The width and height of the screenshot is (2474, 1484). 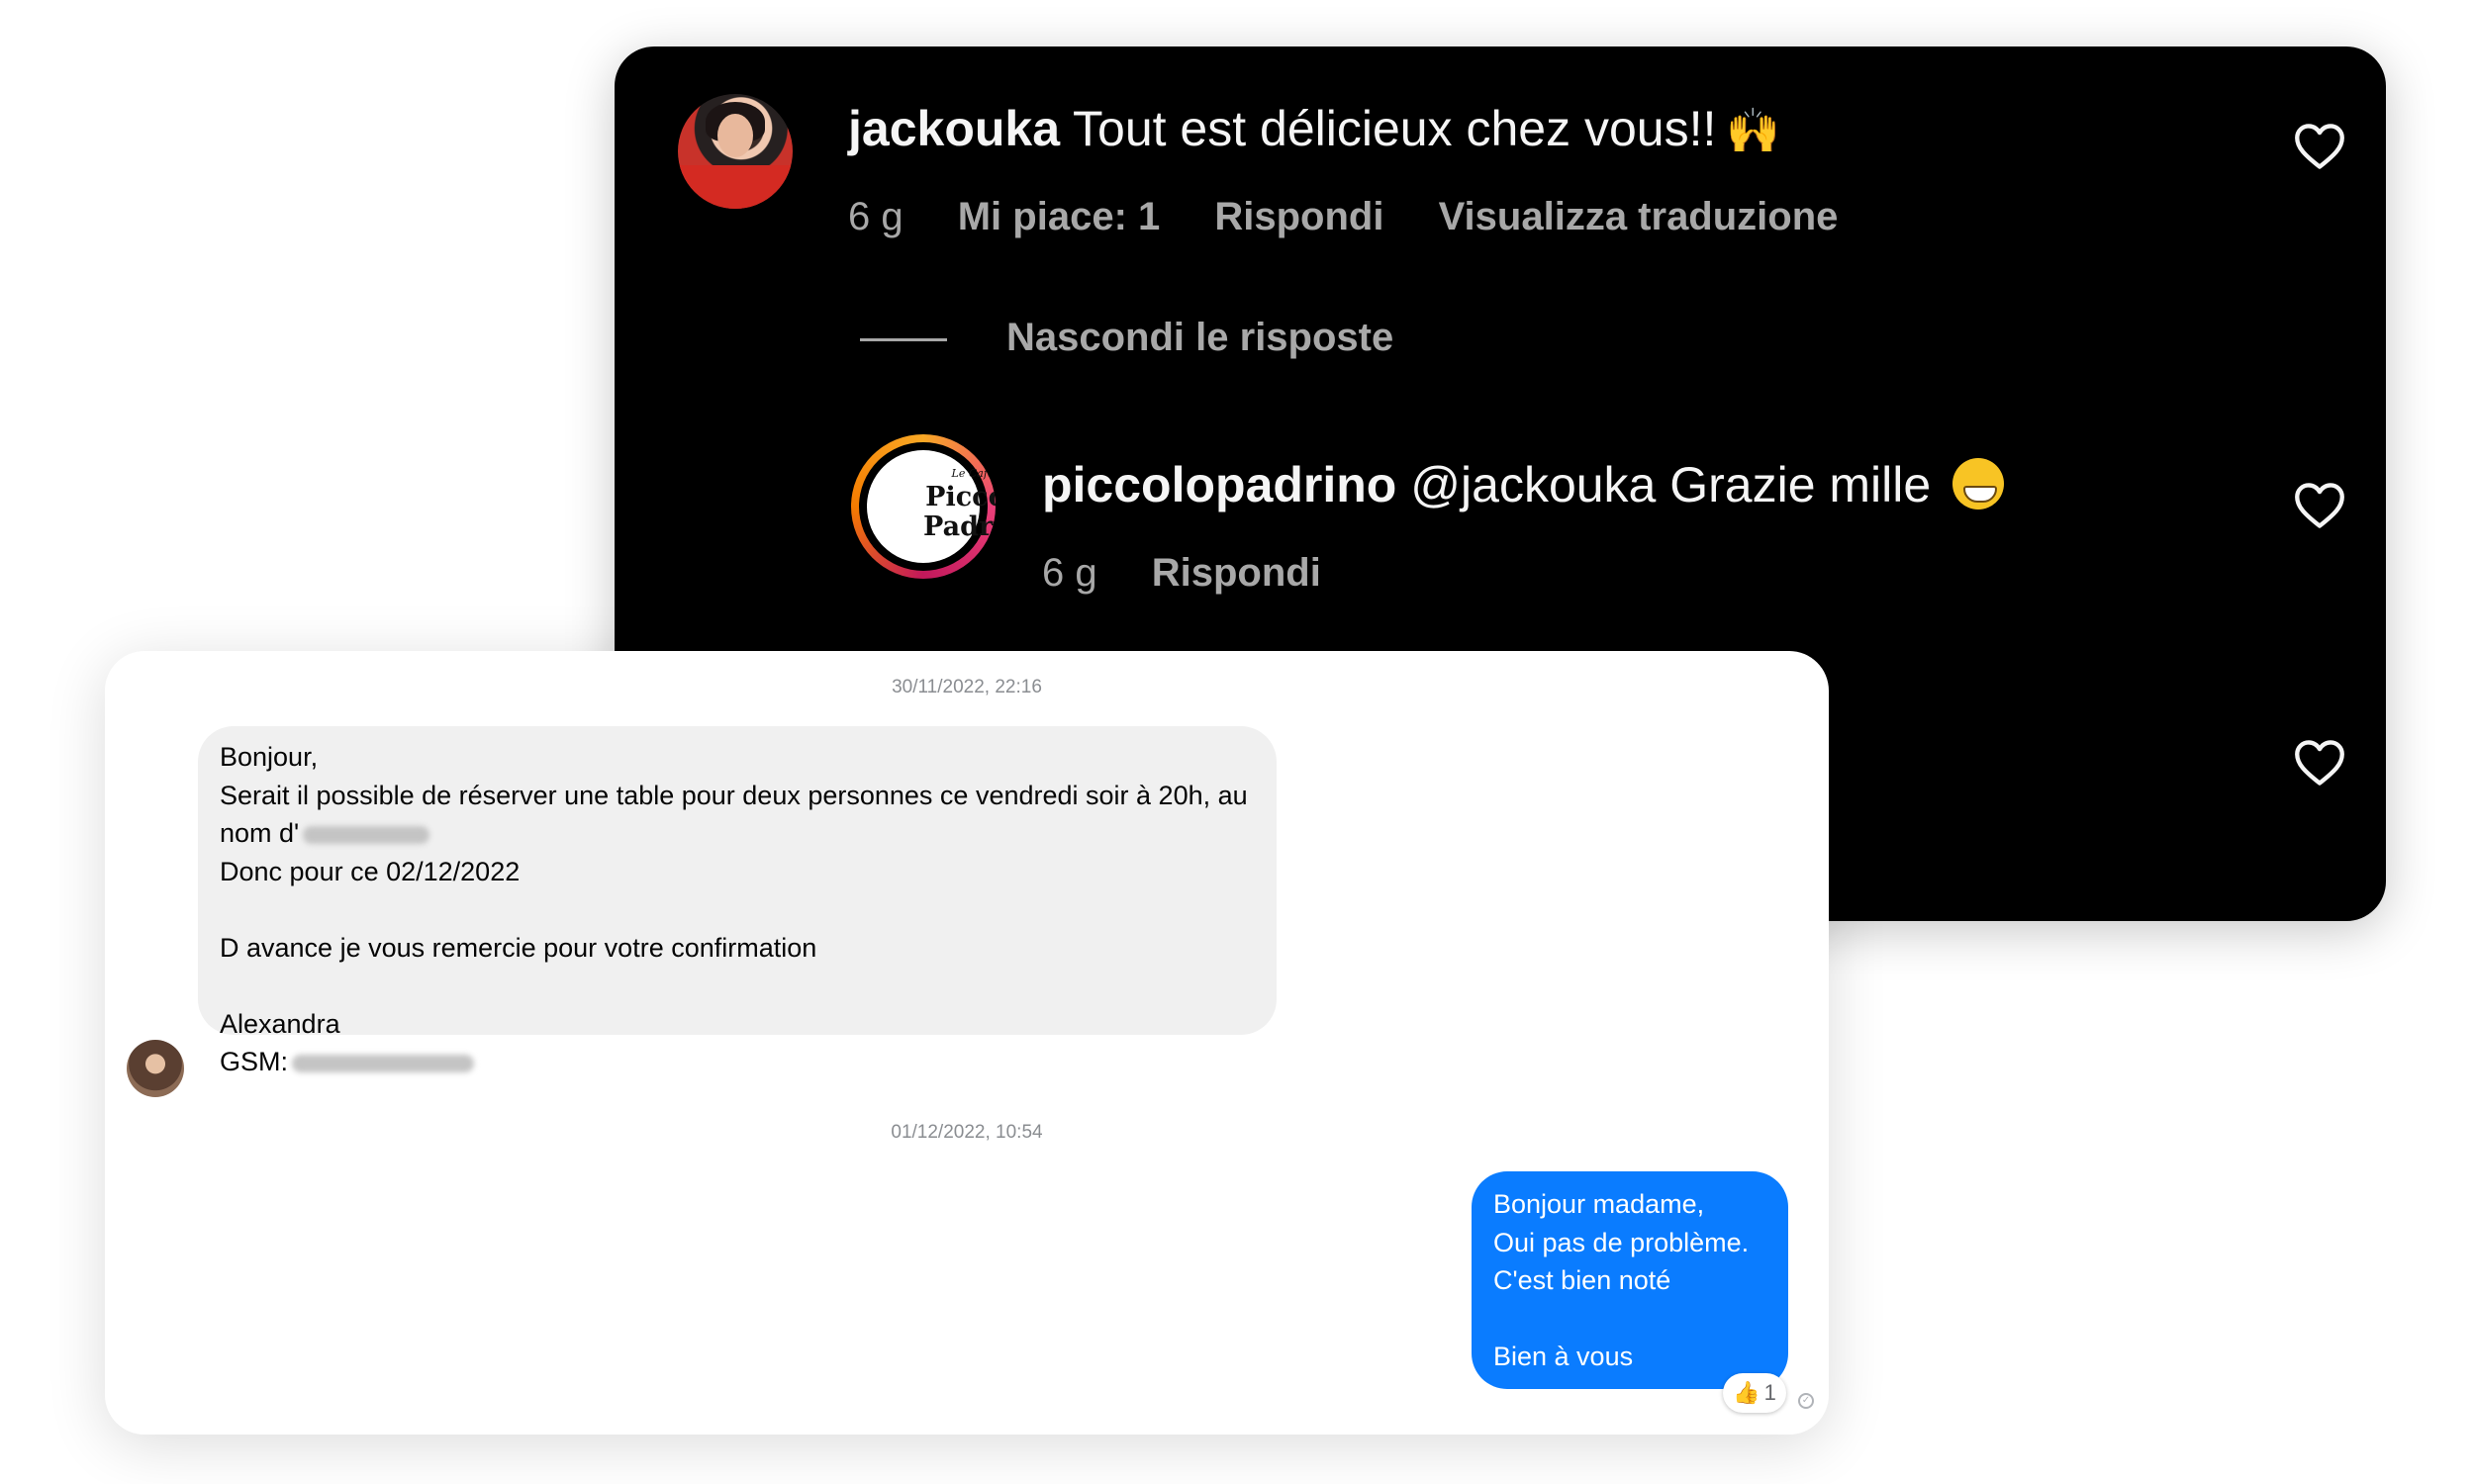 I want to click on like-heart-icon, so click(x=2320, y=146).